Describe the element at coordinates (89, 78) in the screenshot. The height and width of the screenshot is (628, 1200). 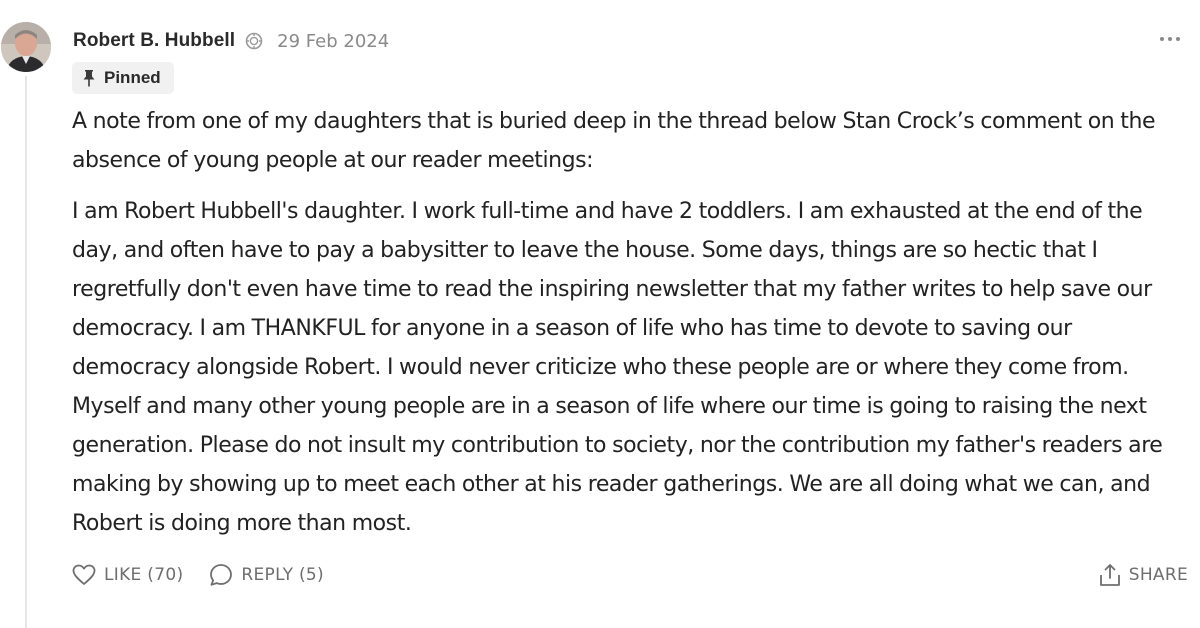
I see `pin-icon` at that location.